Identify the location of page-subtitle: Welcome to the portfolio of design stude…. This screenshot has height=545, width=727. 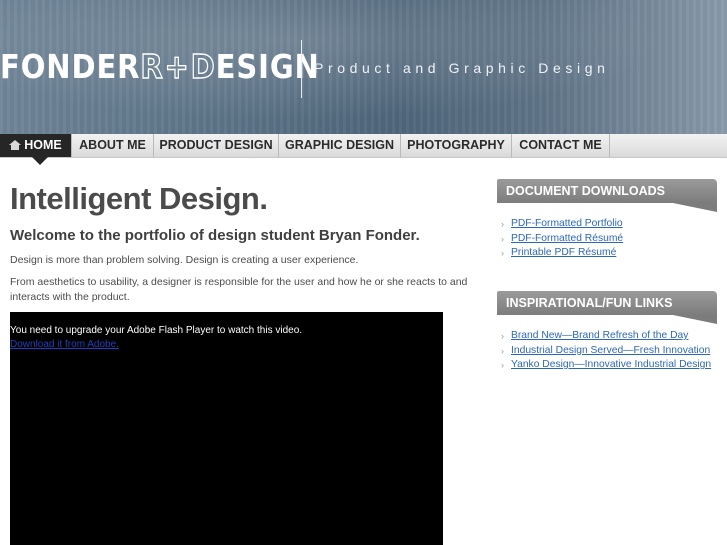
(215, 235).